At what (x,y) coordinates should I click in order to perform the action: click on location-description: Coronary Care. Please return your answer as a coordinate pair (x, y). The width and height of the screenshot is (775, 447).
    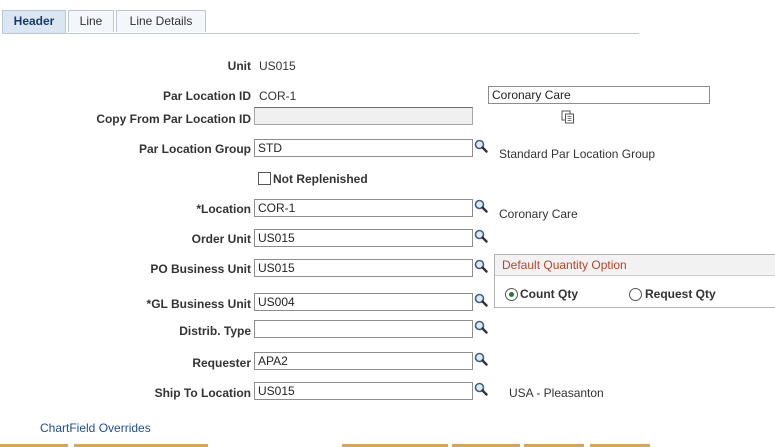
    Looking at the image, I should click on (538, 214).